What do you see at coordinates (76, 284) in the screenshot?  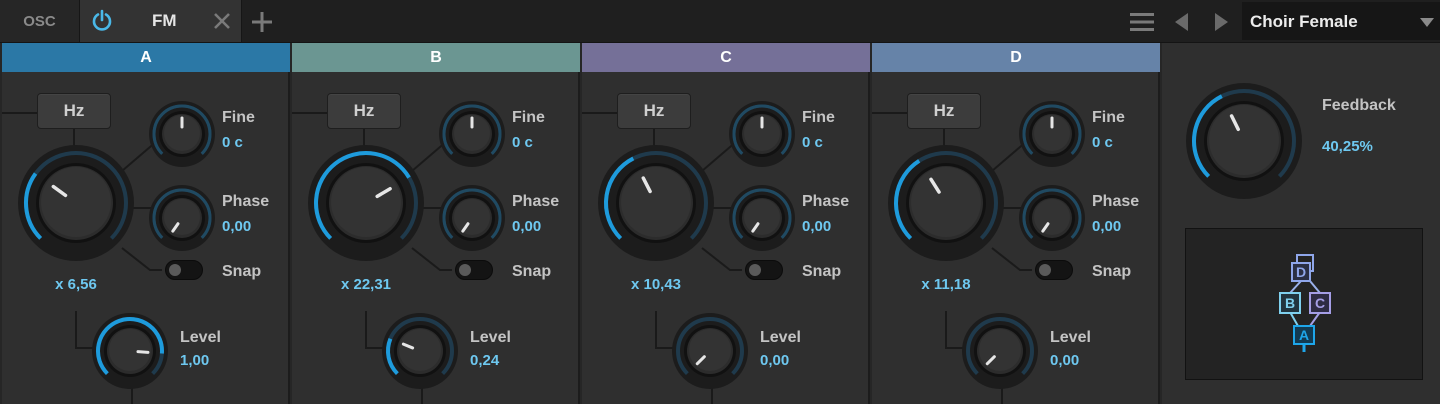 I see `ratio-value: x 6,56` at bounding box center [76, 284].